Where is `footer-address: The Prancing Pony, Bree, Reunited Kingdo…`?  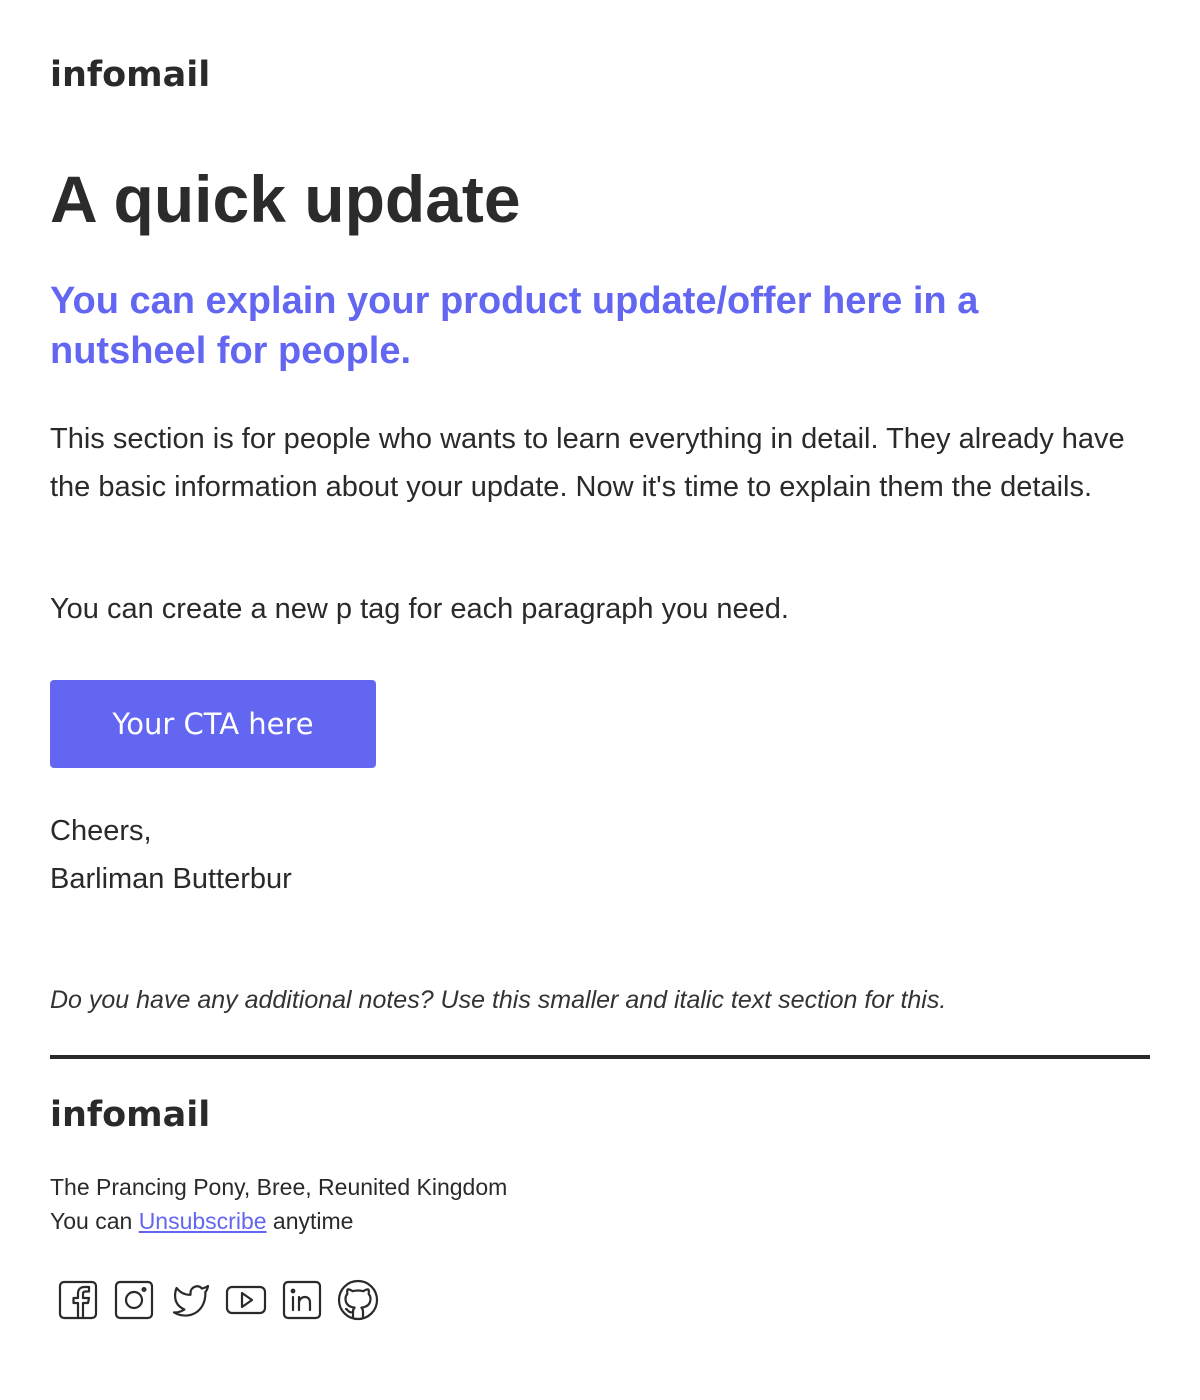
footer-address: The Prancing Pony, Bree, Reunited Kingdo… is located at coordinates (279, 1187).